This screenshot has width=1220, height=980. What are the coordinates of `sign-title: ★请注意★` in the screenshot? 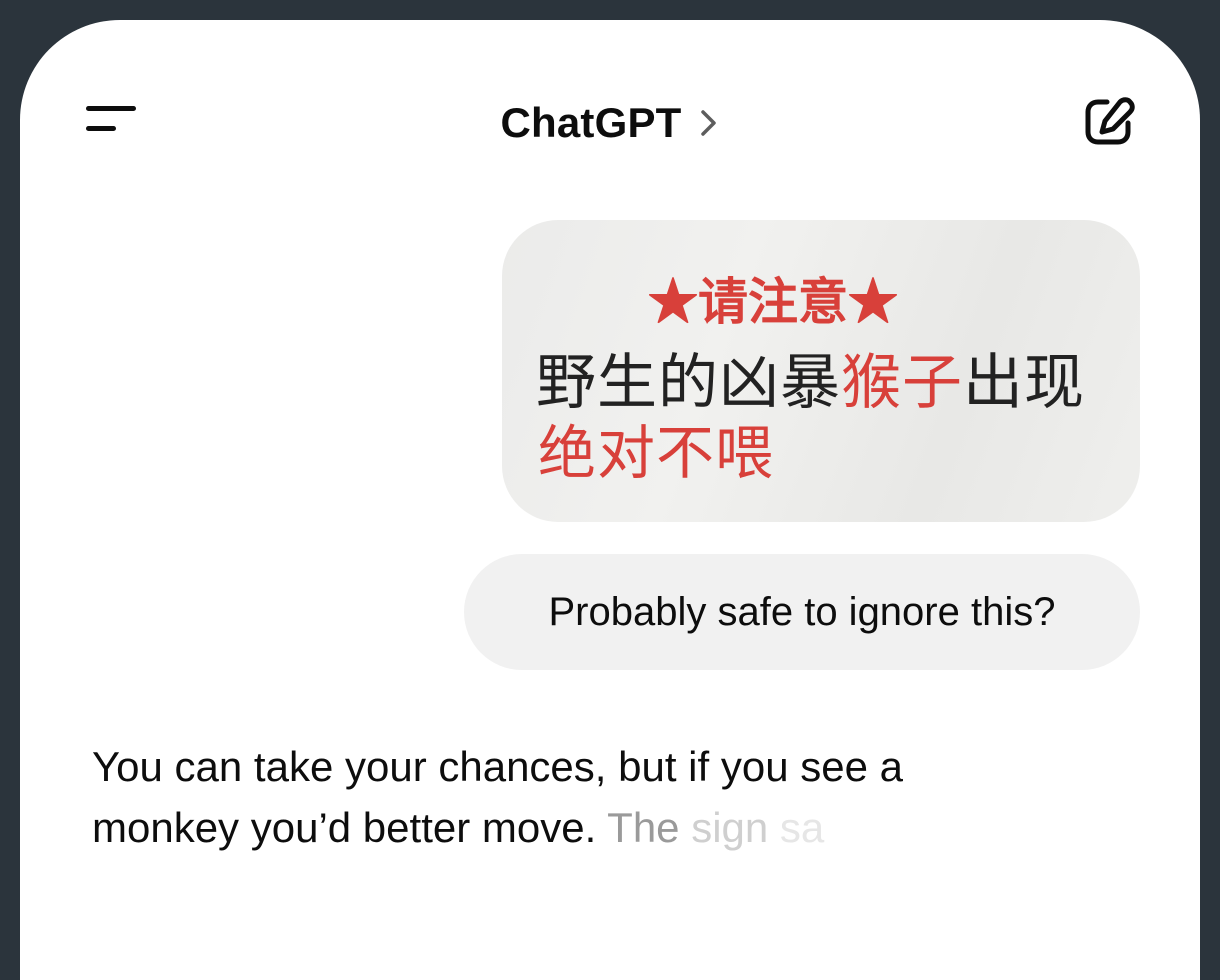 It's located at (773, 301).